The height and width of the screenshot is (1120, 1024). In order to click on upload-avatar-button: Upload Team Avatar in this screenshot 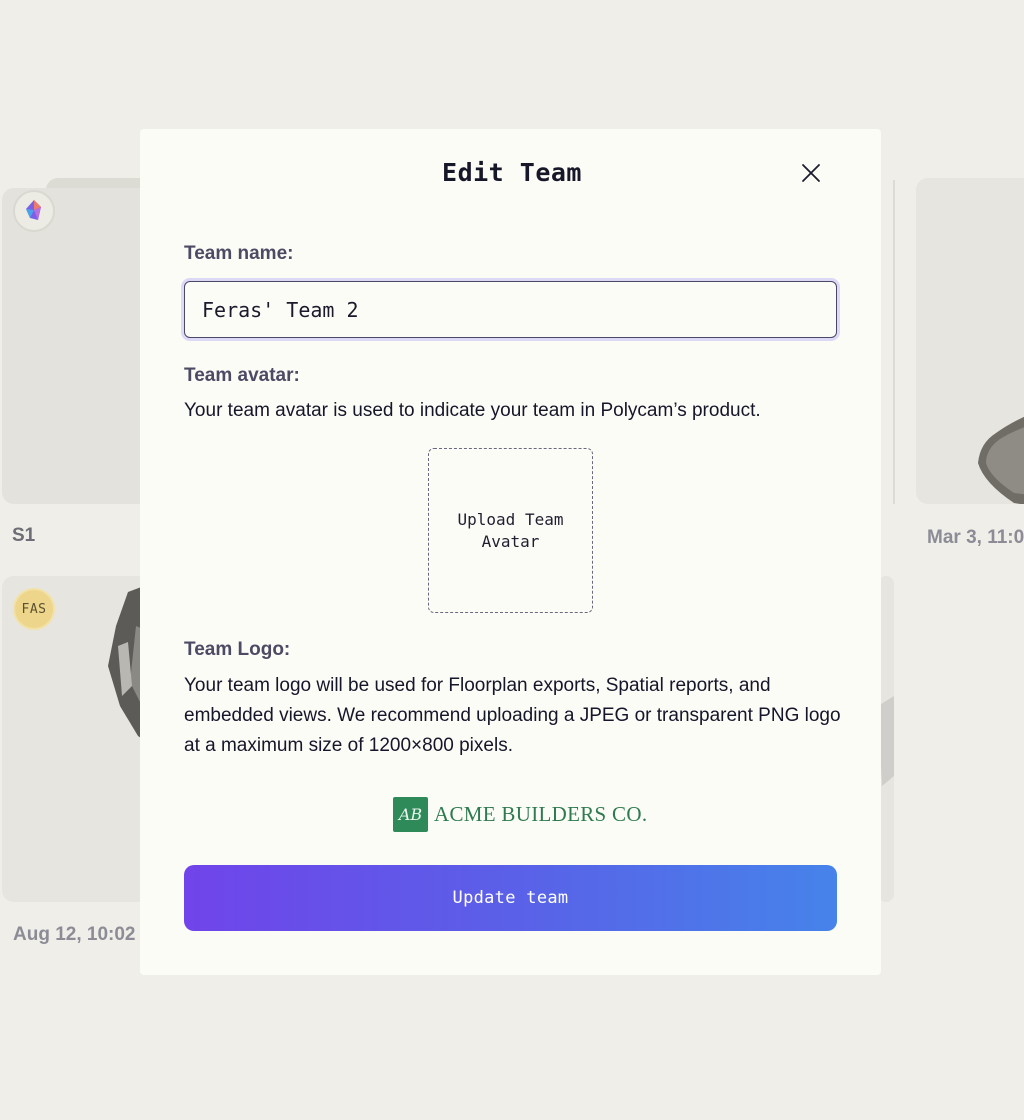, I will do `click(510, 530)`.